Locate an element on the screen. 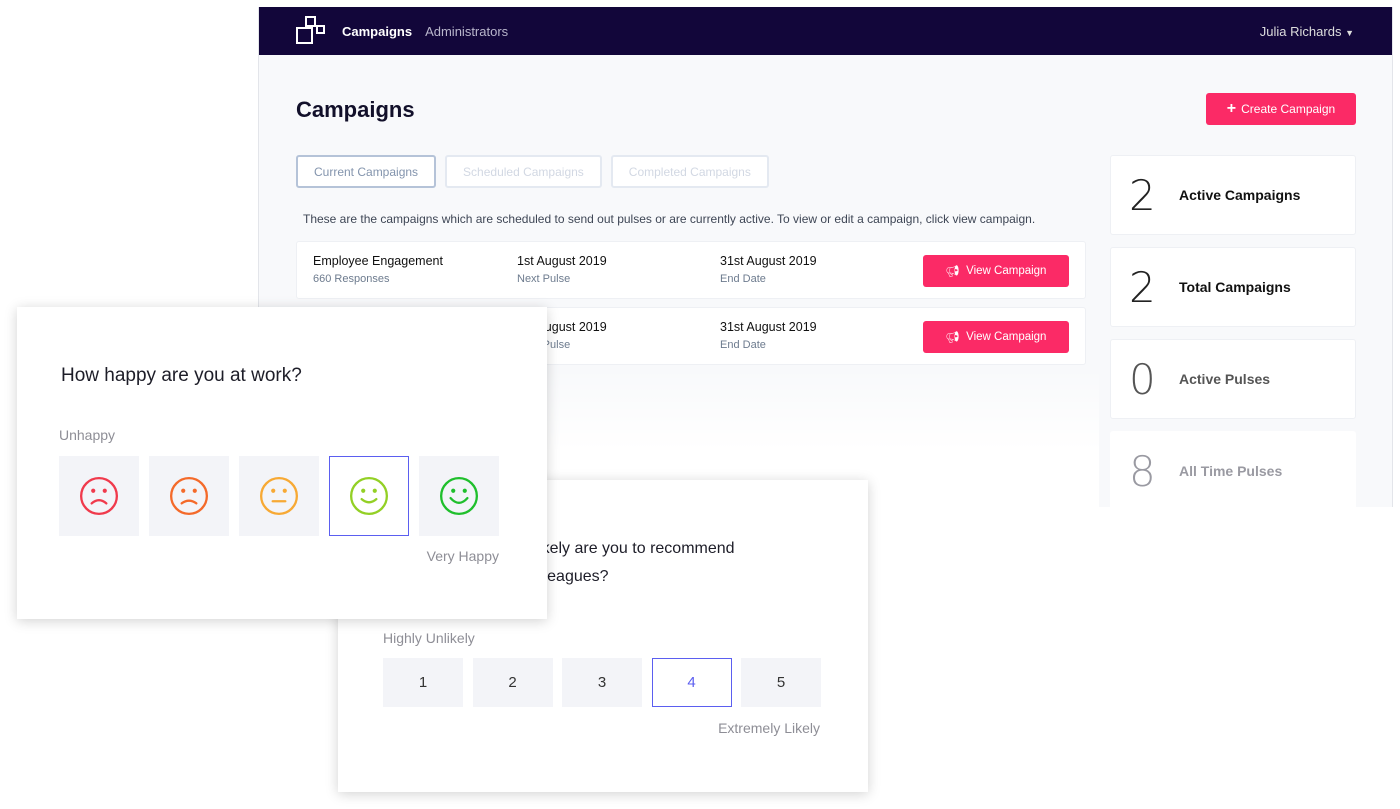 This screenshot has width=1400, height=809. page-title: Campaigns is located at coordinates (355, 109).